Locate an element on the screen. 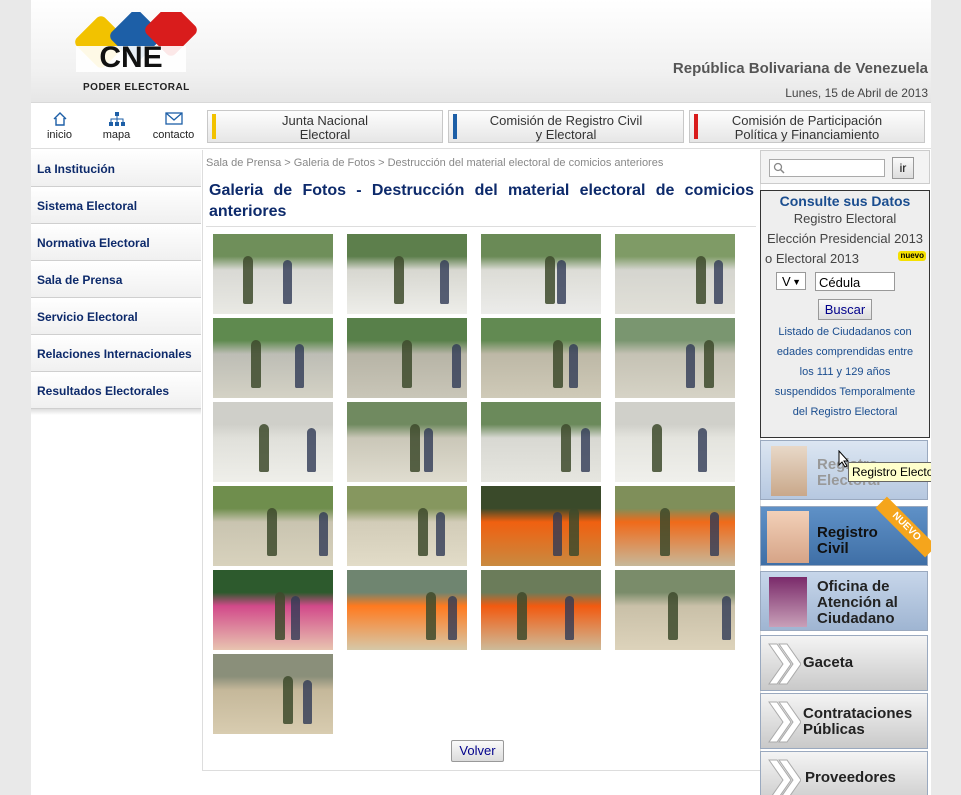 The height and width of the screenshot is (795, 961). current-date: Lunes, 15 de Abril de 2013 is located at coordinates (856, 93).